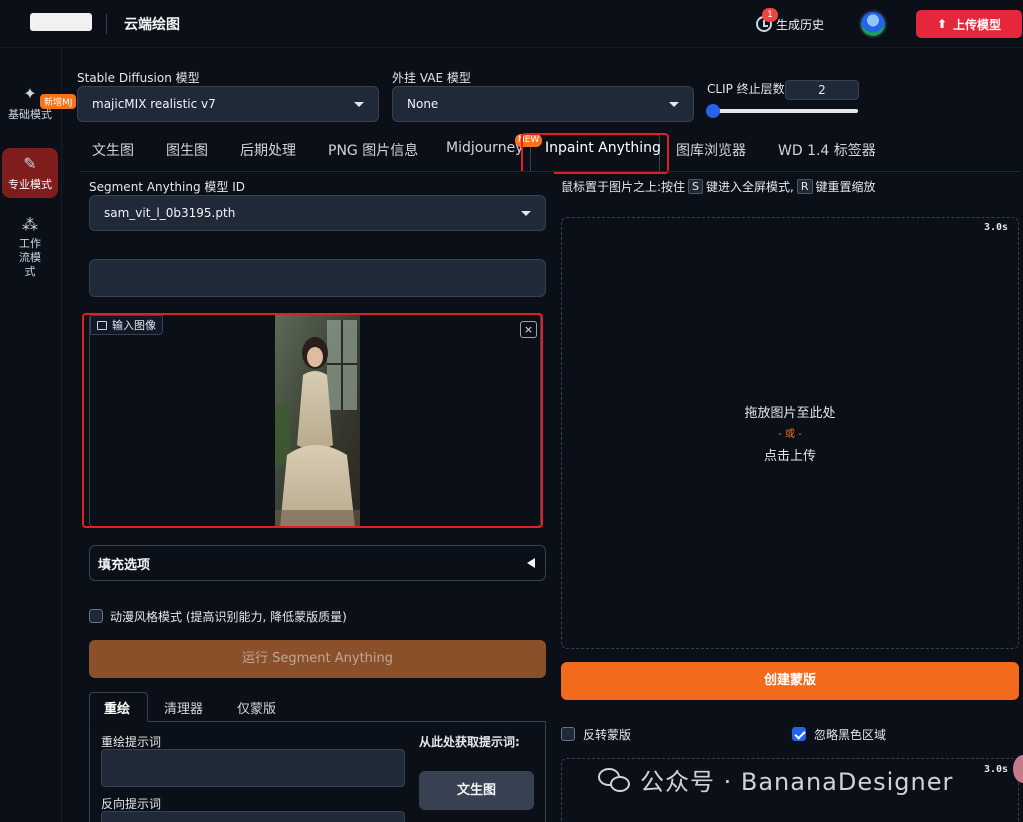 The height and width of the screenshot is (822, 1023). Describe the element at coordinates (431, 78) in the screenshot. I see `vae-label: 外挂 VAE 模型` at that location.